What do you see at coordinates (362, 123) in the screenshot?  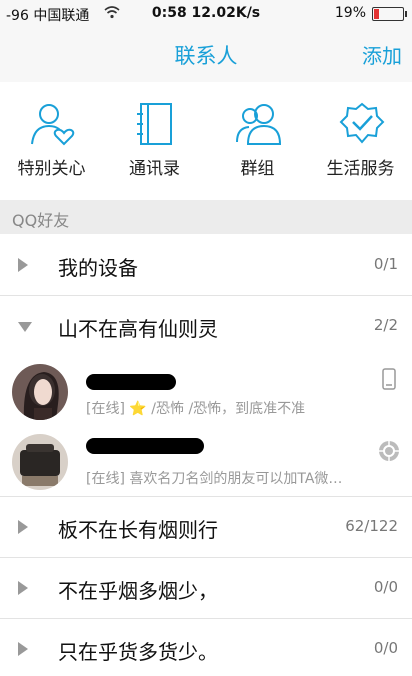 I see `life-service-icon` at bounding box center [362, 123].